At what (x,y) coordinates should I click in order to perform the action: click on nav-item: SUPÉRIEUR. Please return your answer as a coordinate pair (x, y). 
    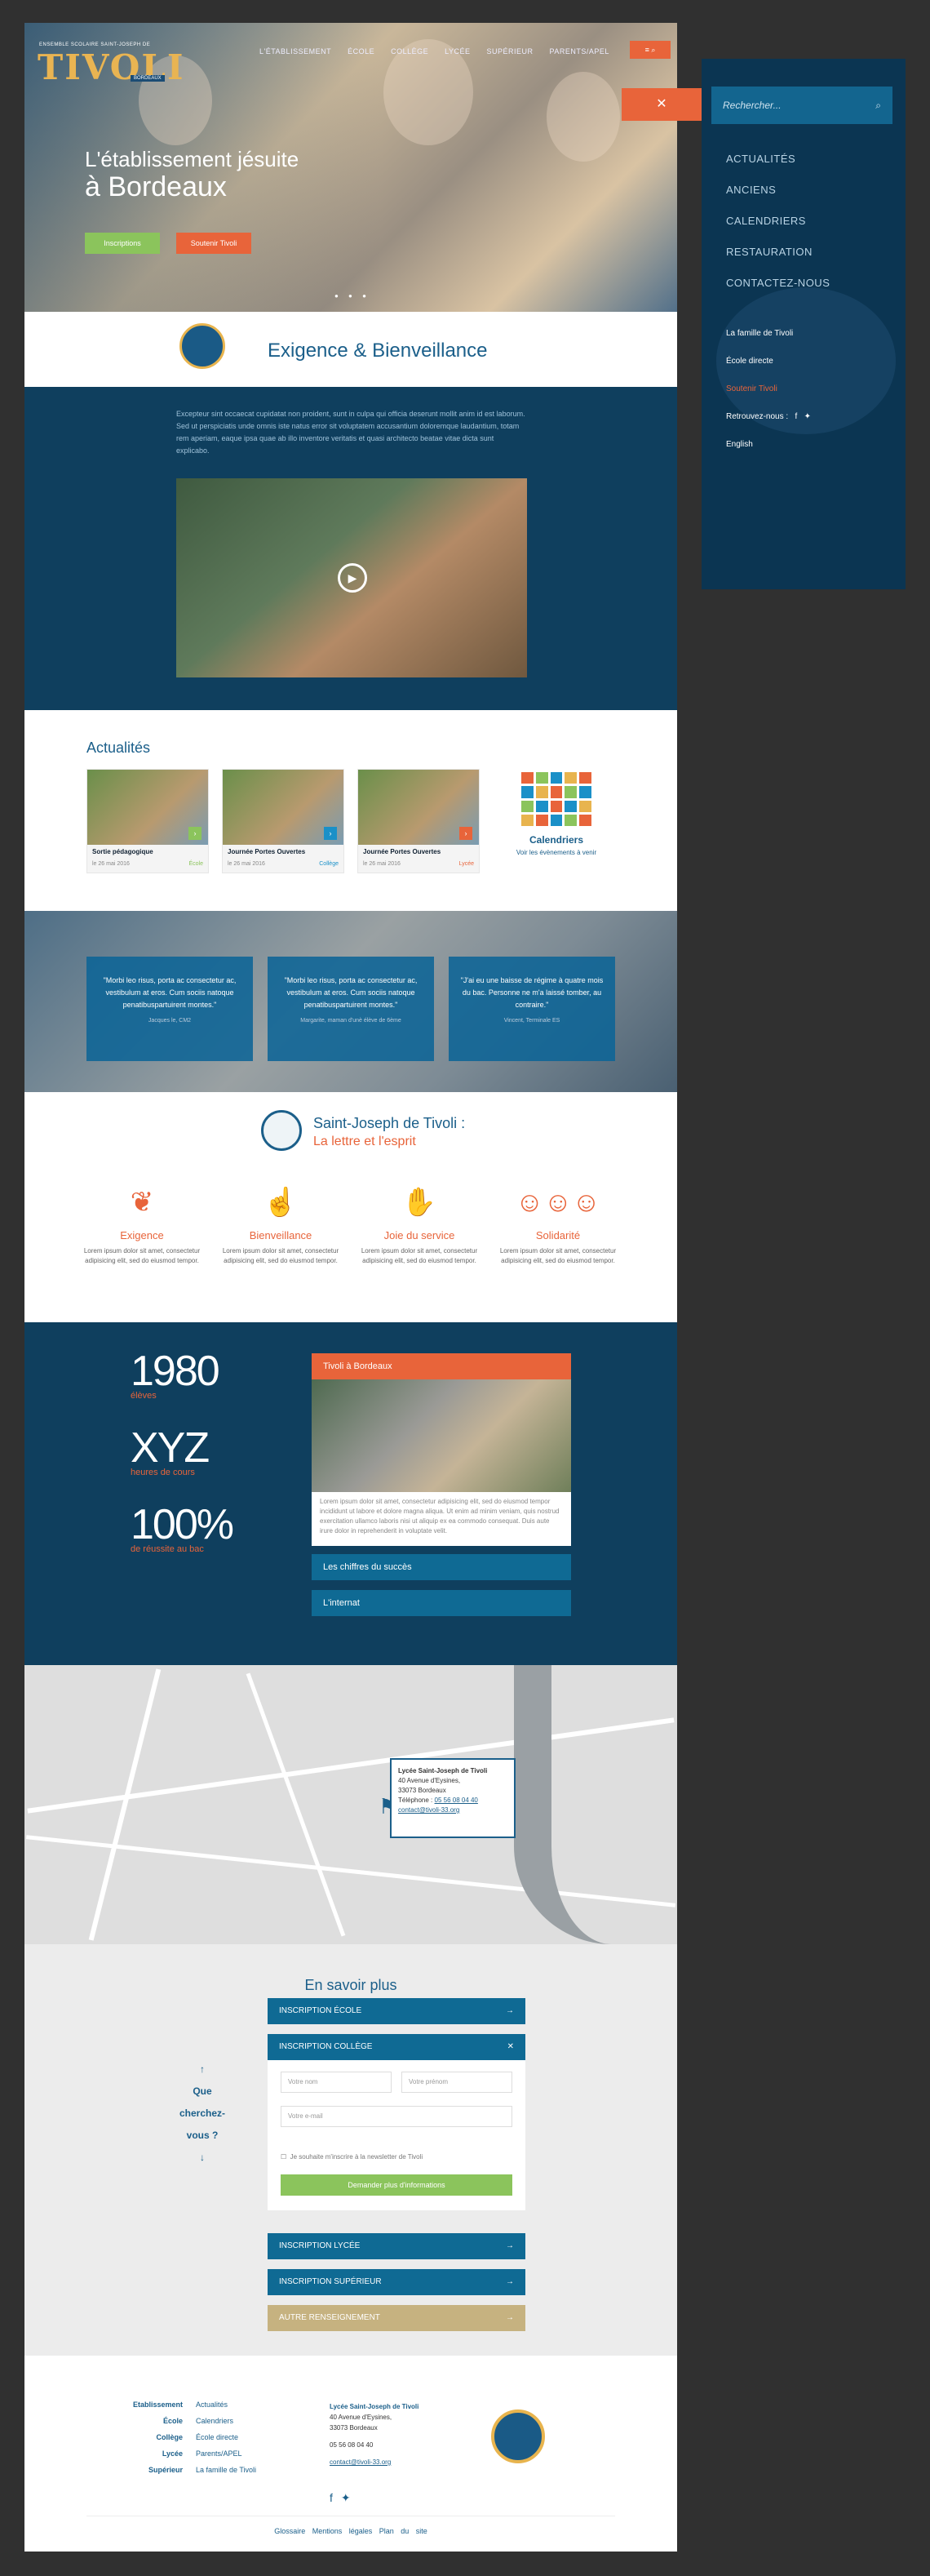
    Looking at the image, I should click on (509, 51).